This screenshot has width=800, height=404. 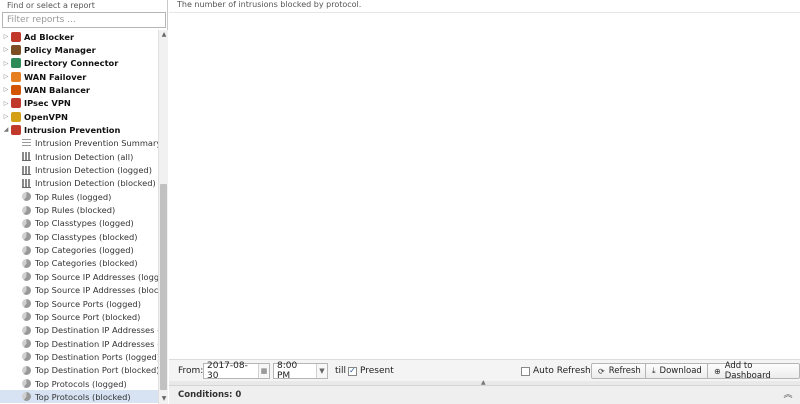 I want to click on present-checkbox: ✓, so click(x=352, y=371).